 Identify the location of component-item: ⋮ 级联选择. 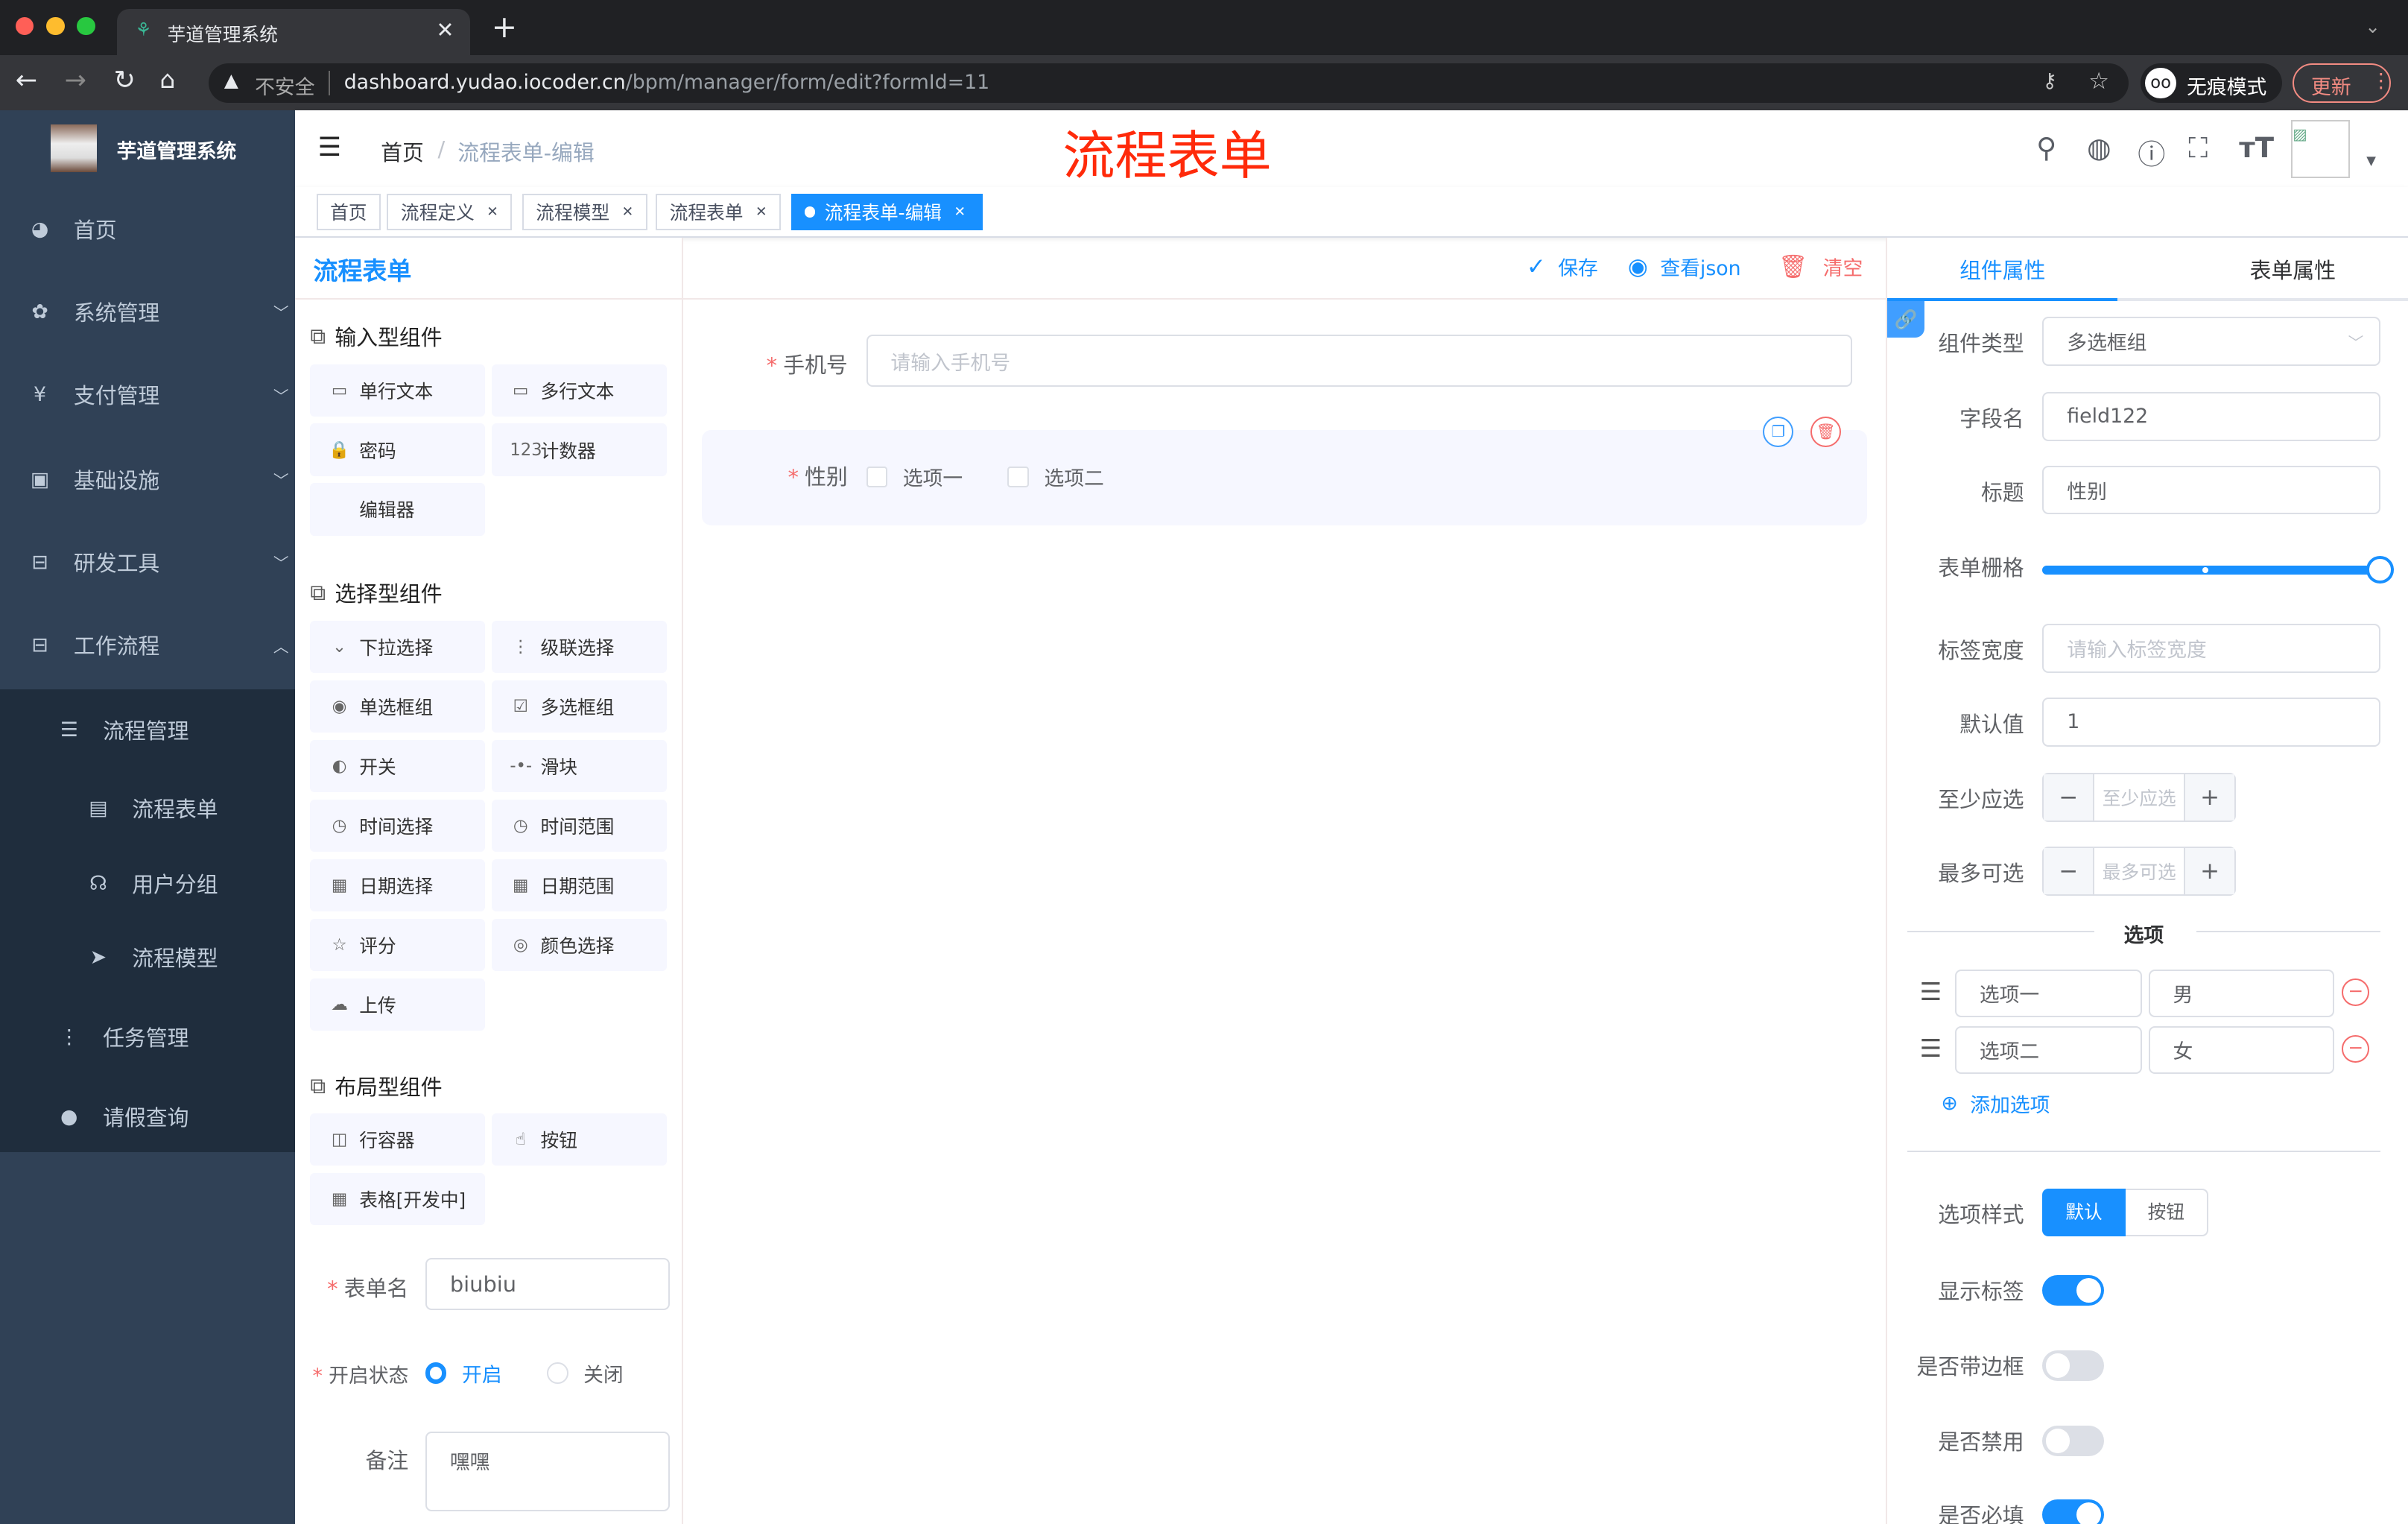
(579, 646).